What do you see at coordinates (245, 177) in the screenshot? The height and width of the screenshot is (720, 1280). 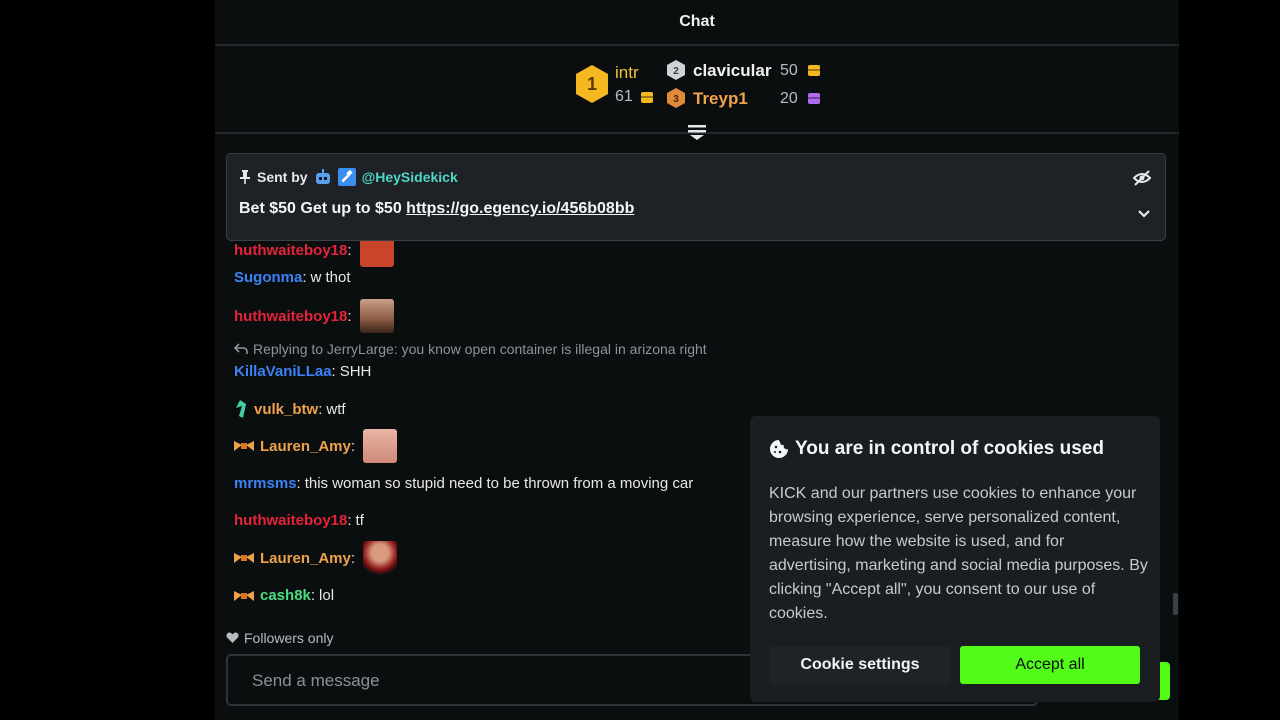 I see `pin-icon` at bounding box center [245, 177].